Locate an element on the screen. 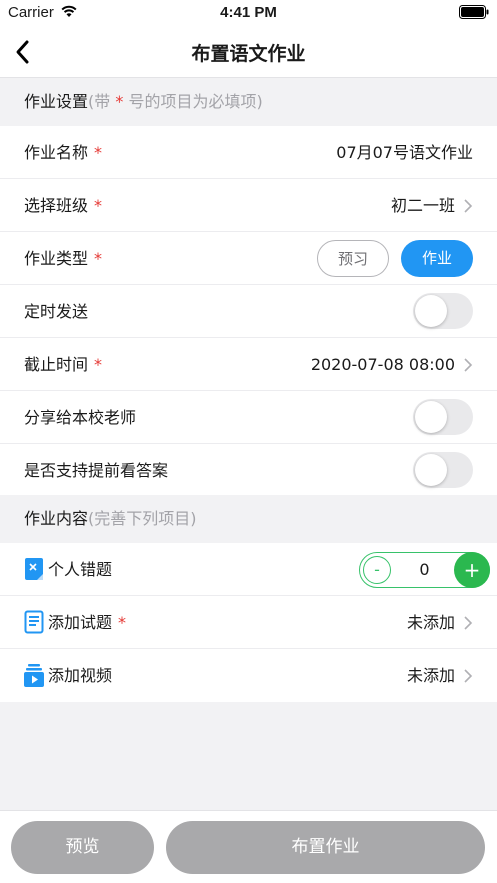  scheduled-send-toggle is located at coordinates (443, 311).